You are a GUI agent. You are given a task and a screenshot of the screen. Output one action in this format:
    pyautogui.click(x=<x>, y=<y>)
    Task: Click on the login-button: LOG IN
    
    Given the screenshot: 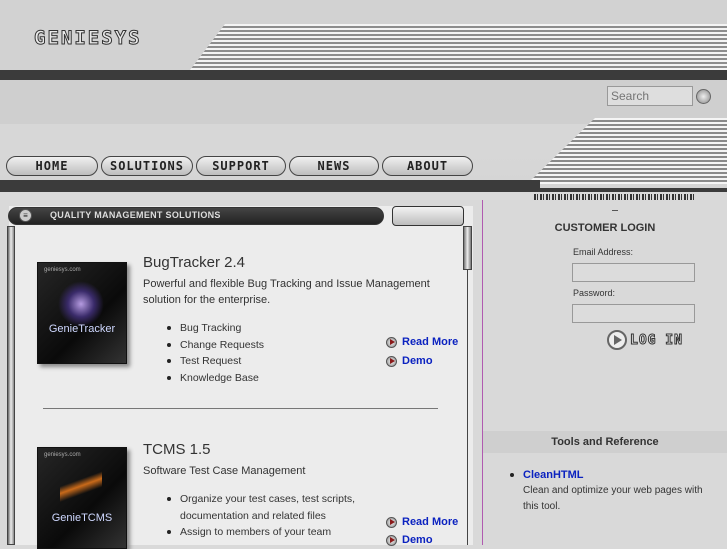 What is the action you would take?
    pyautogui.click(x=645, y=340)
    